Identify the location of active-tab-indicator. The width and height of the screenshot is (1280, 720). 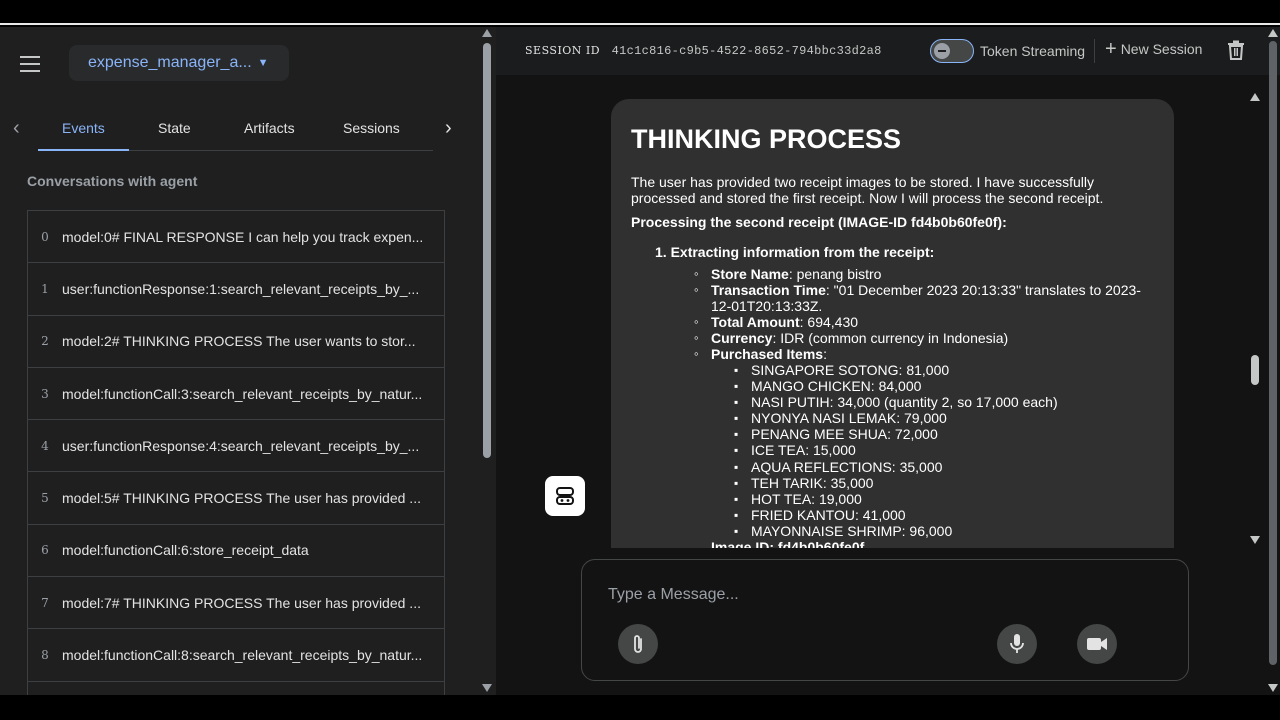
(83, 150).